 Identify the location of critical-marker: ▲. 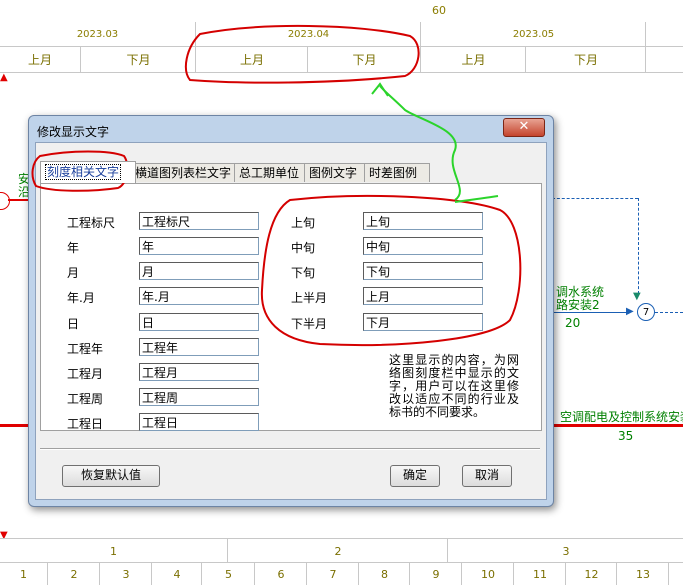
(4, 77).